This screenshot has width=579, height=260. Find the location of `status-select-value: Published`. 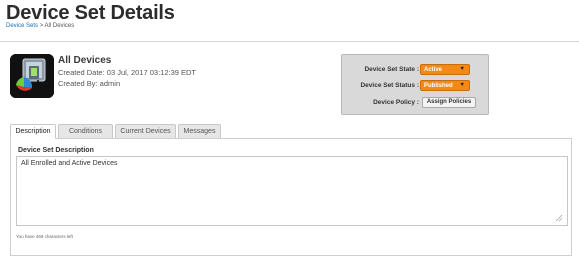

status-select-value: Published is located at coordinates (438, 86).